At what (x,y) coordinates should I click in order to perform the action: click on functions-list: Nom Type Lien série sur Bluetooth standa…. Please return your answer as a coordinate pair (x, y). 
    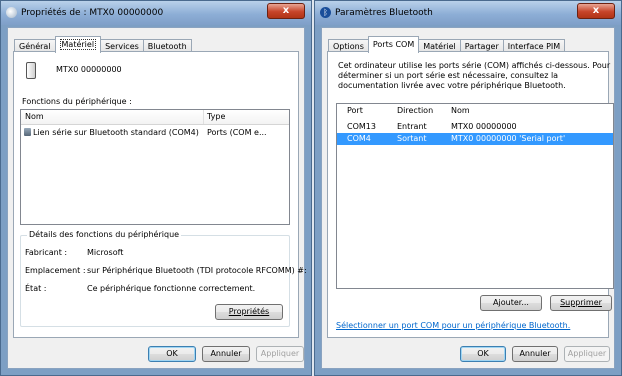
    Looking at the image, I should click on (155, 167).